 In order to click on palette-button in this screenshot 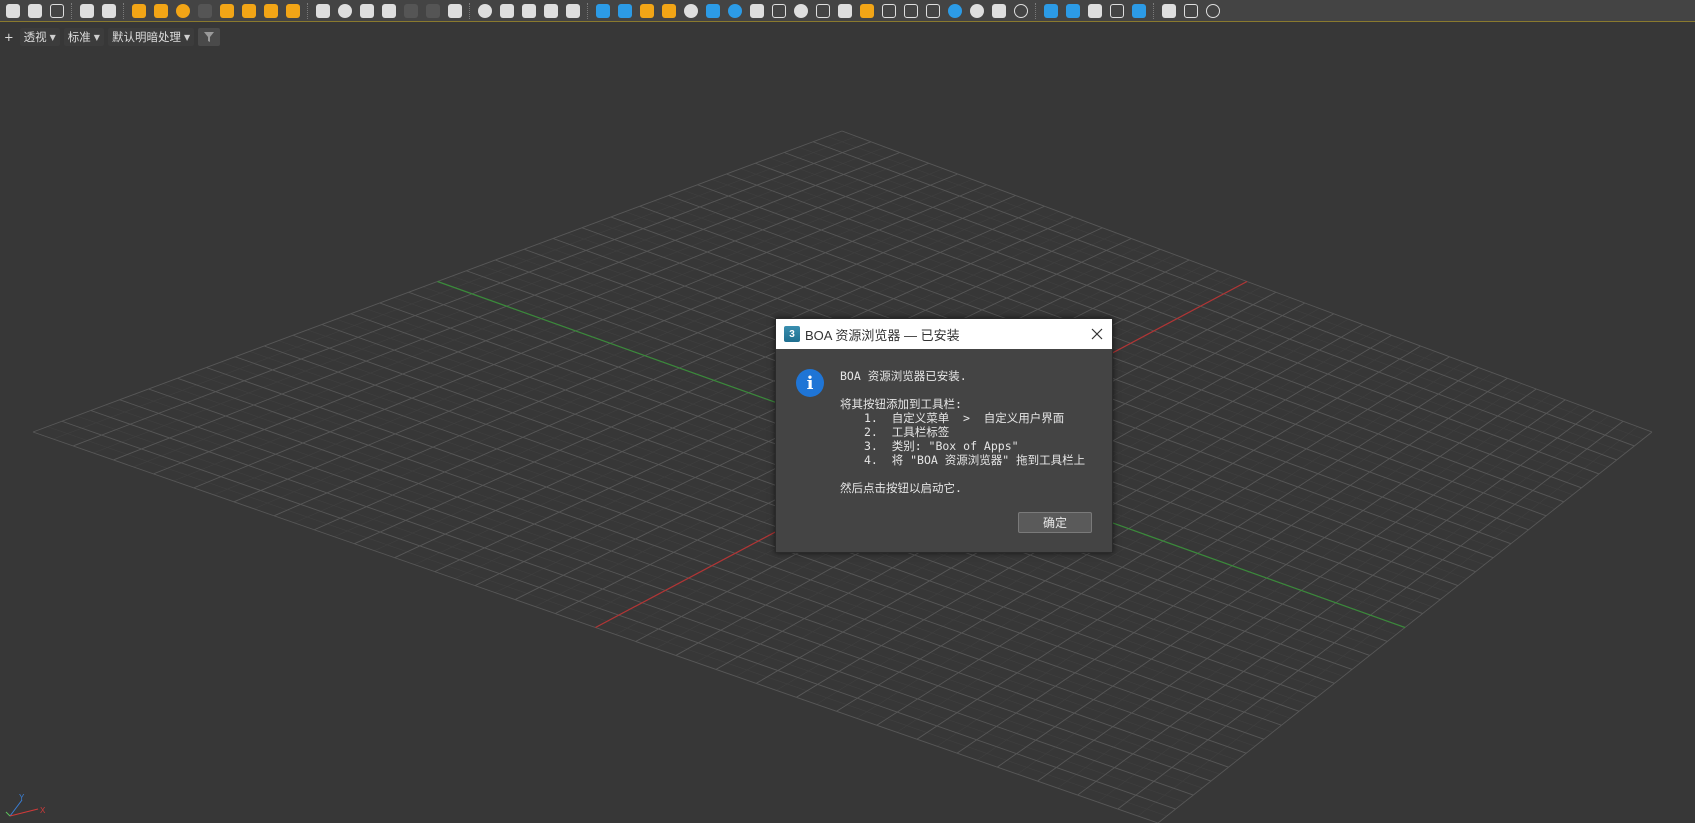, I will do `click(529, 11)`.